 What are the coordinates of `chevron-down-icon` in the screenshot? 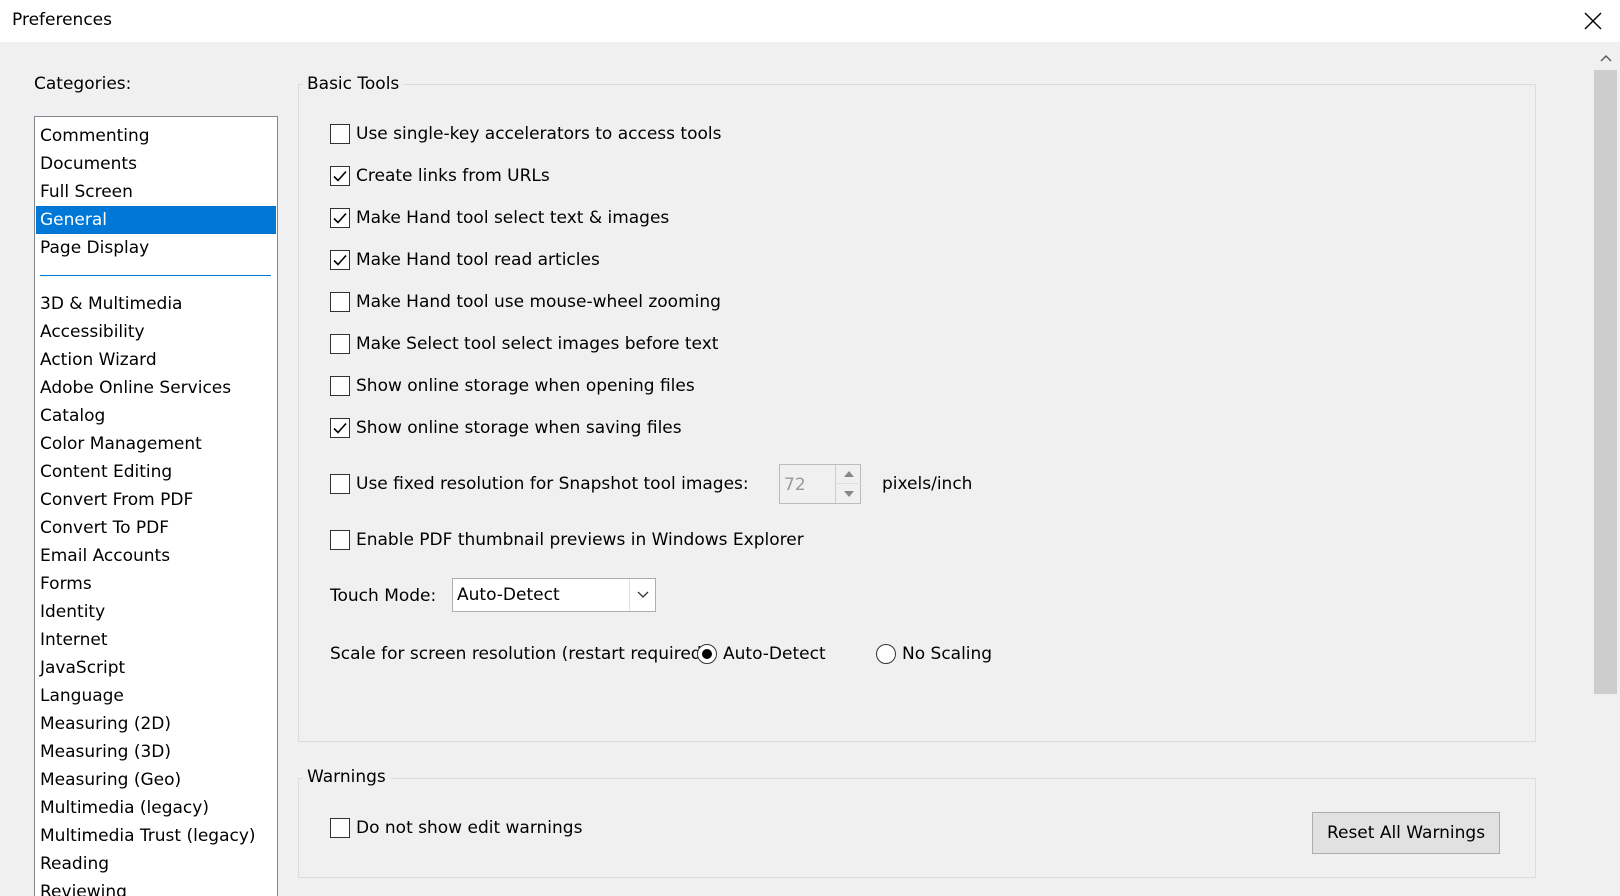 It's located at (642, 594).